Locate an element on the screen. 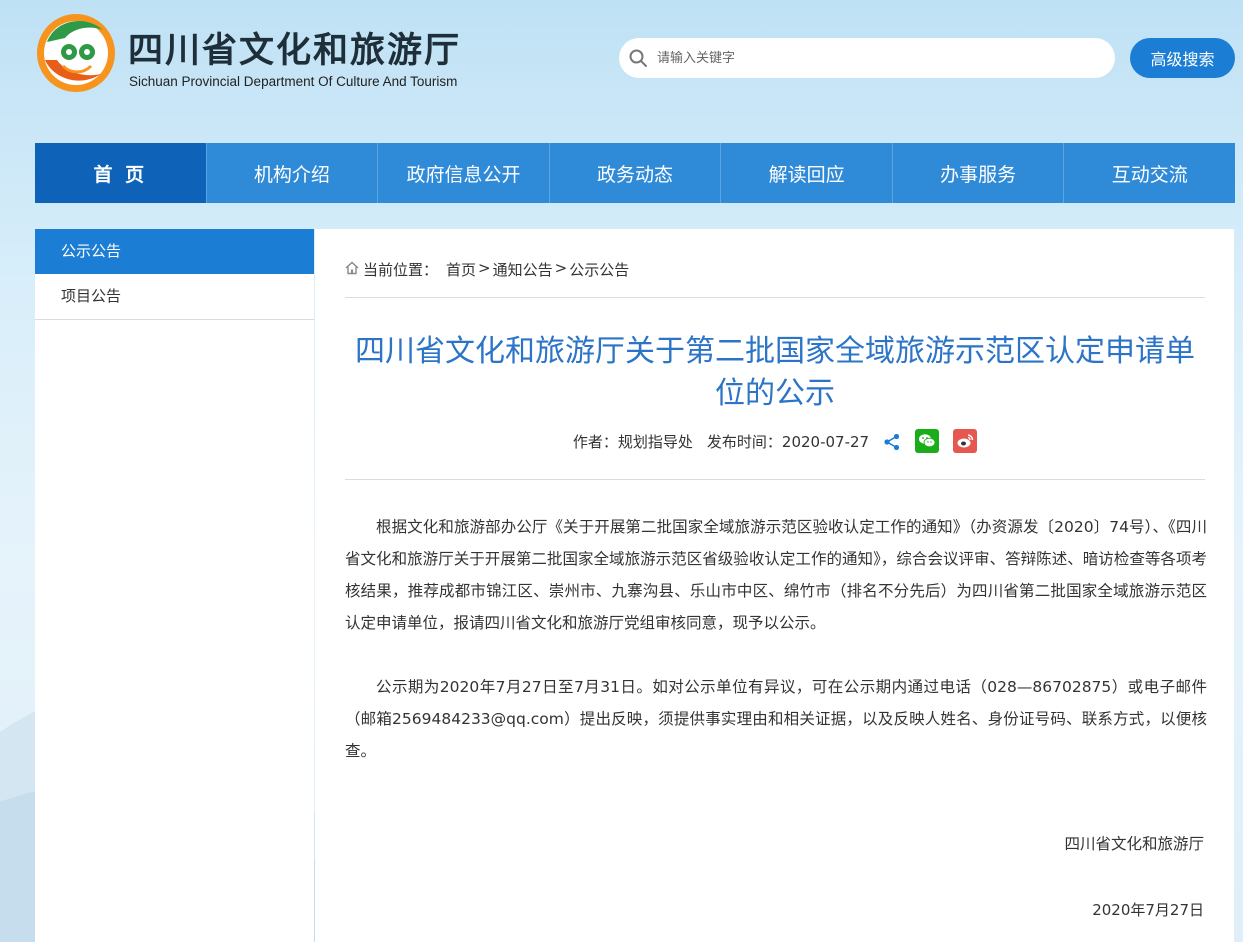 Image resolution: width=1243 pixels, height=942 pixels. site-title: 四川省文化和旅游厅 is located at coordinates (295, 51).